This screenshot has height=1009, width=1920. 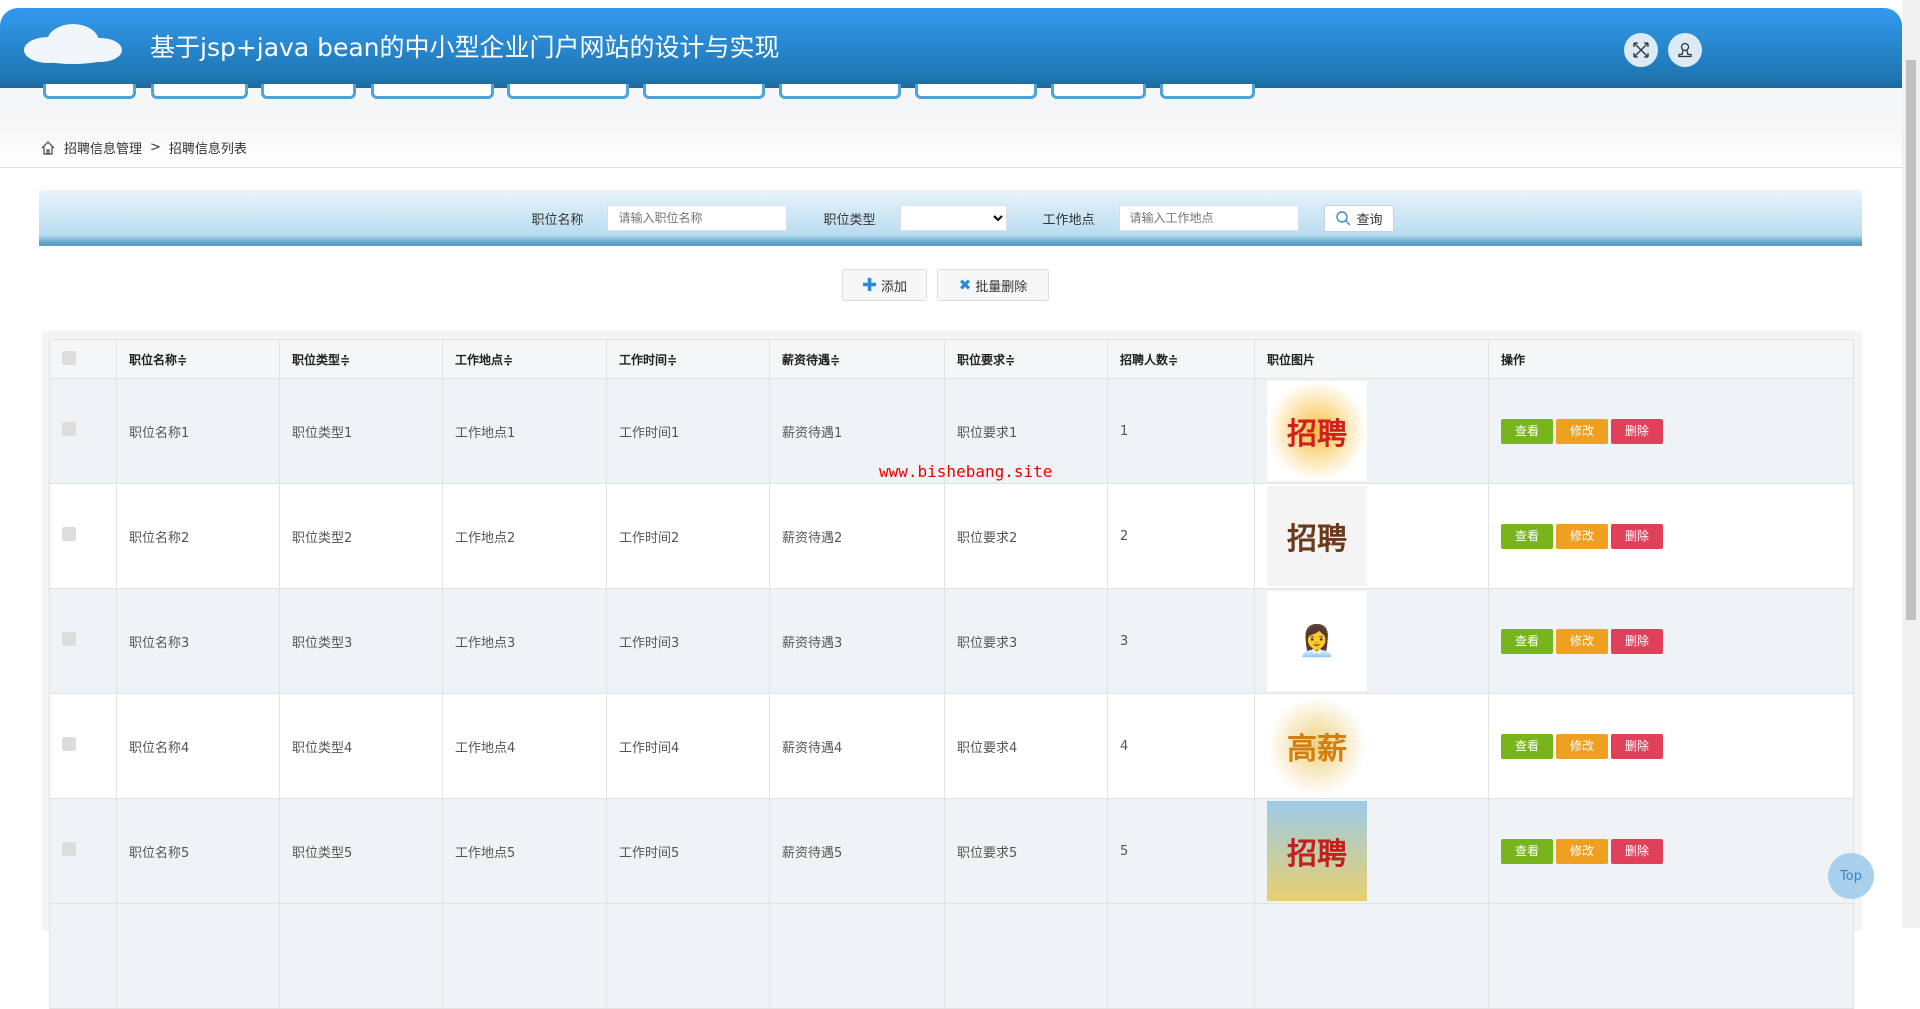 What do you see at coordinates (524, 746) in the screenshot?
I see `cell-location: 工作地点4` at bounding box center [524, 746].